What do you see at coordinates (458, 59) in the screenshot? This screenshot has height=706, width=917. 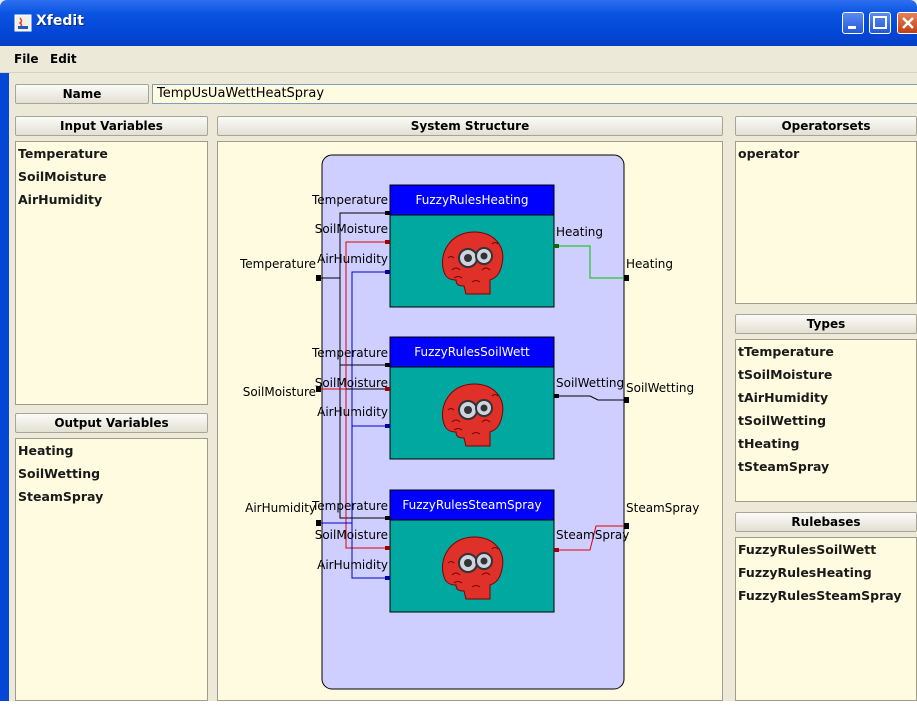 I see `menu-bar: File Edit` at bounding box center [458, 59].